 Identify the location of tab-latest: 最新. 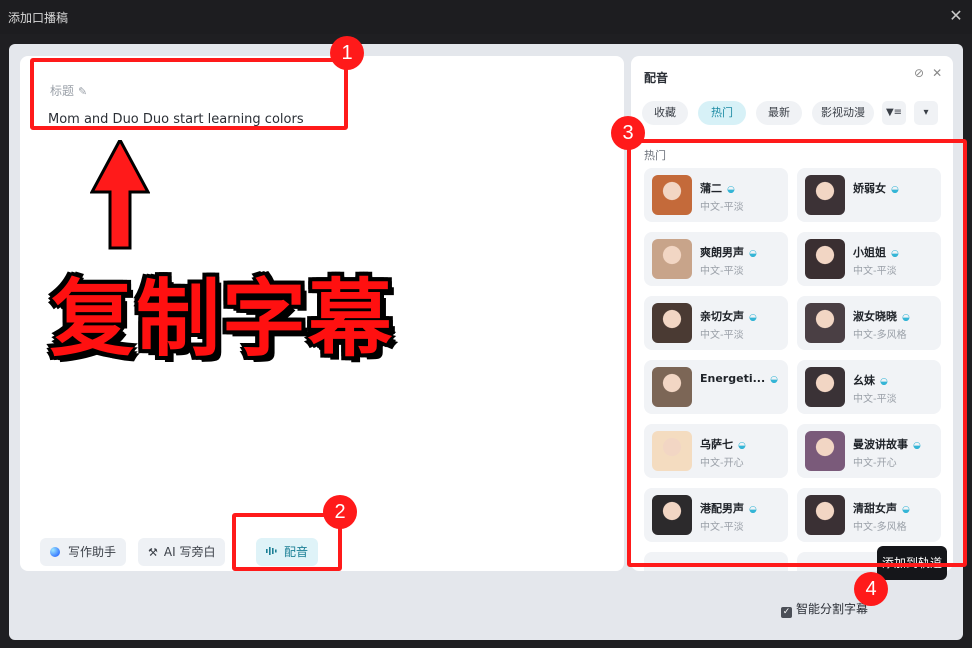
(779, 113).